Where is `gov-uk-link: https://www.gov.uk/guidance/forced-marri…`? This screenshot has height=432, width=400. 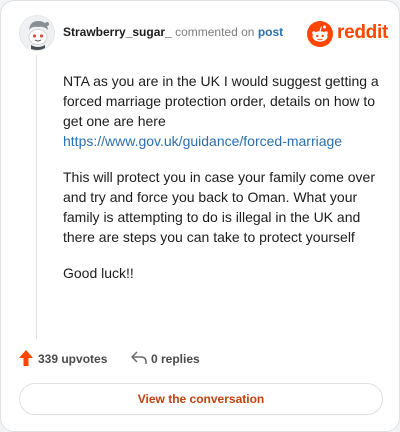 gov-uk-link: https://www.gov.uk/guidance/forced-marri… is located at coordinates (202, 141).